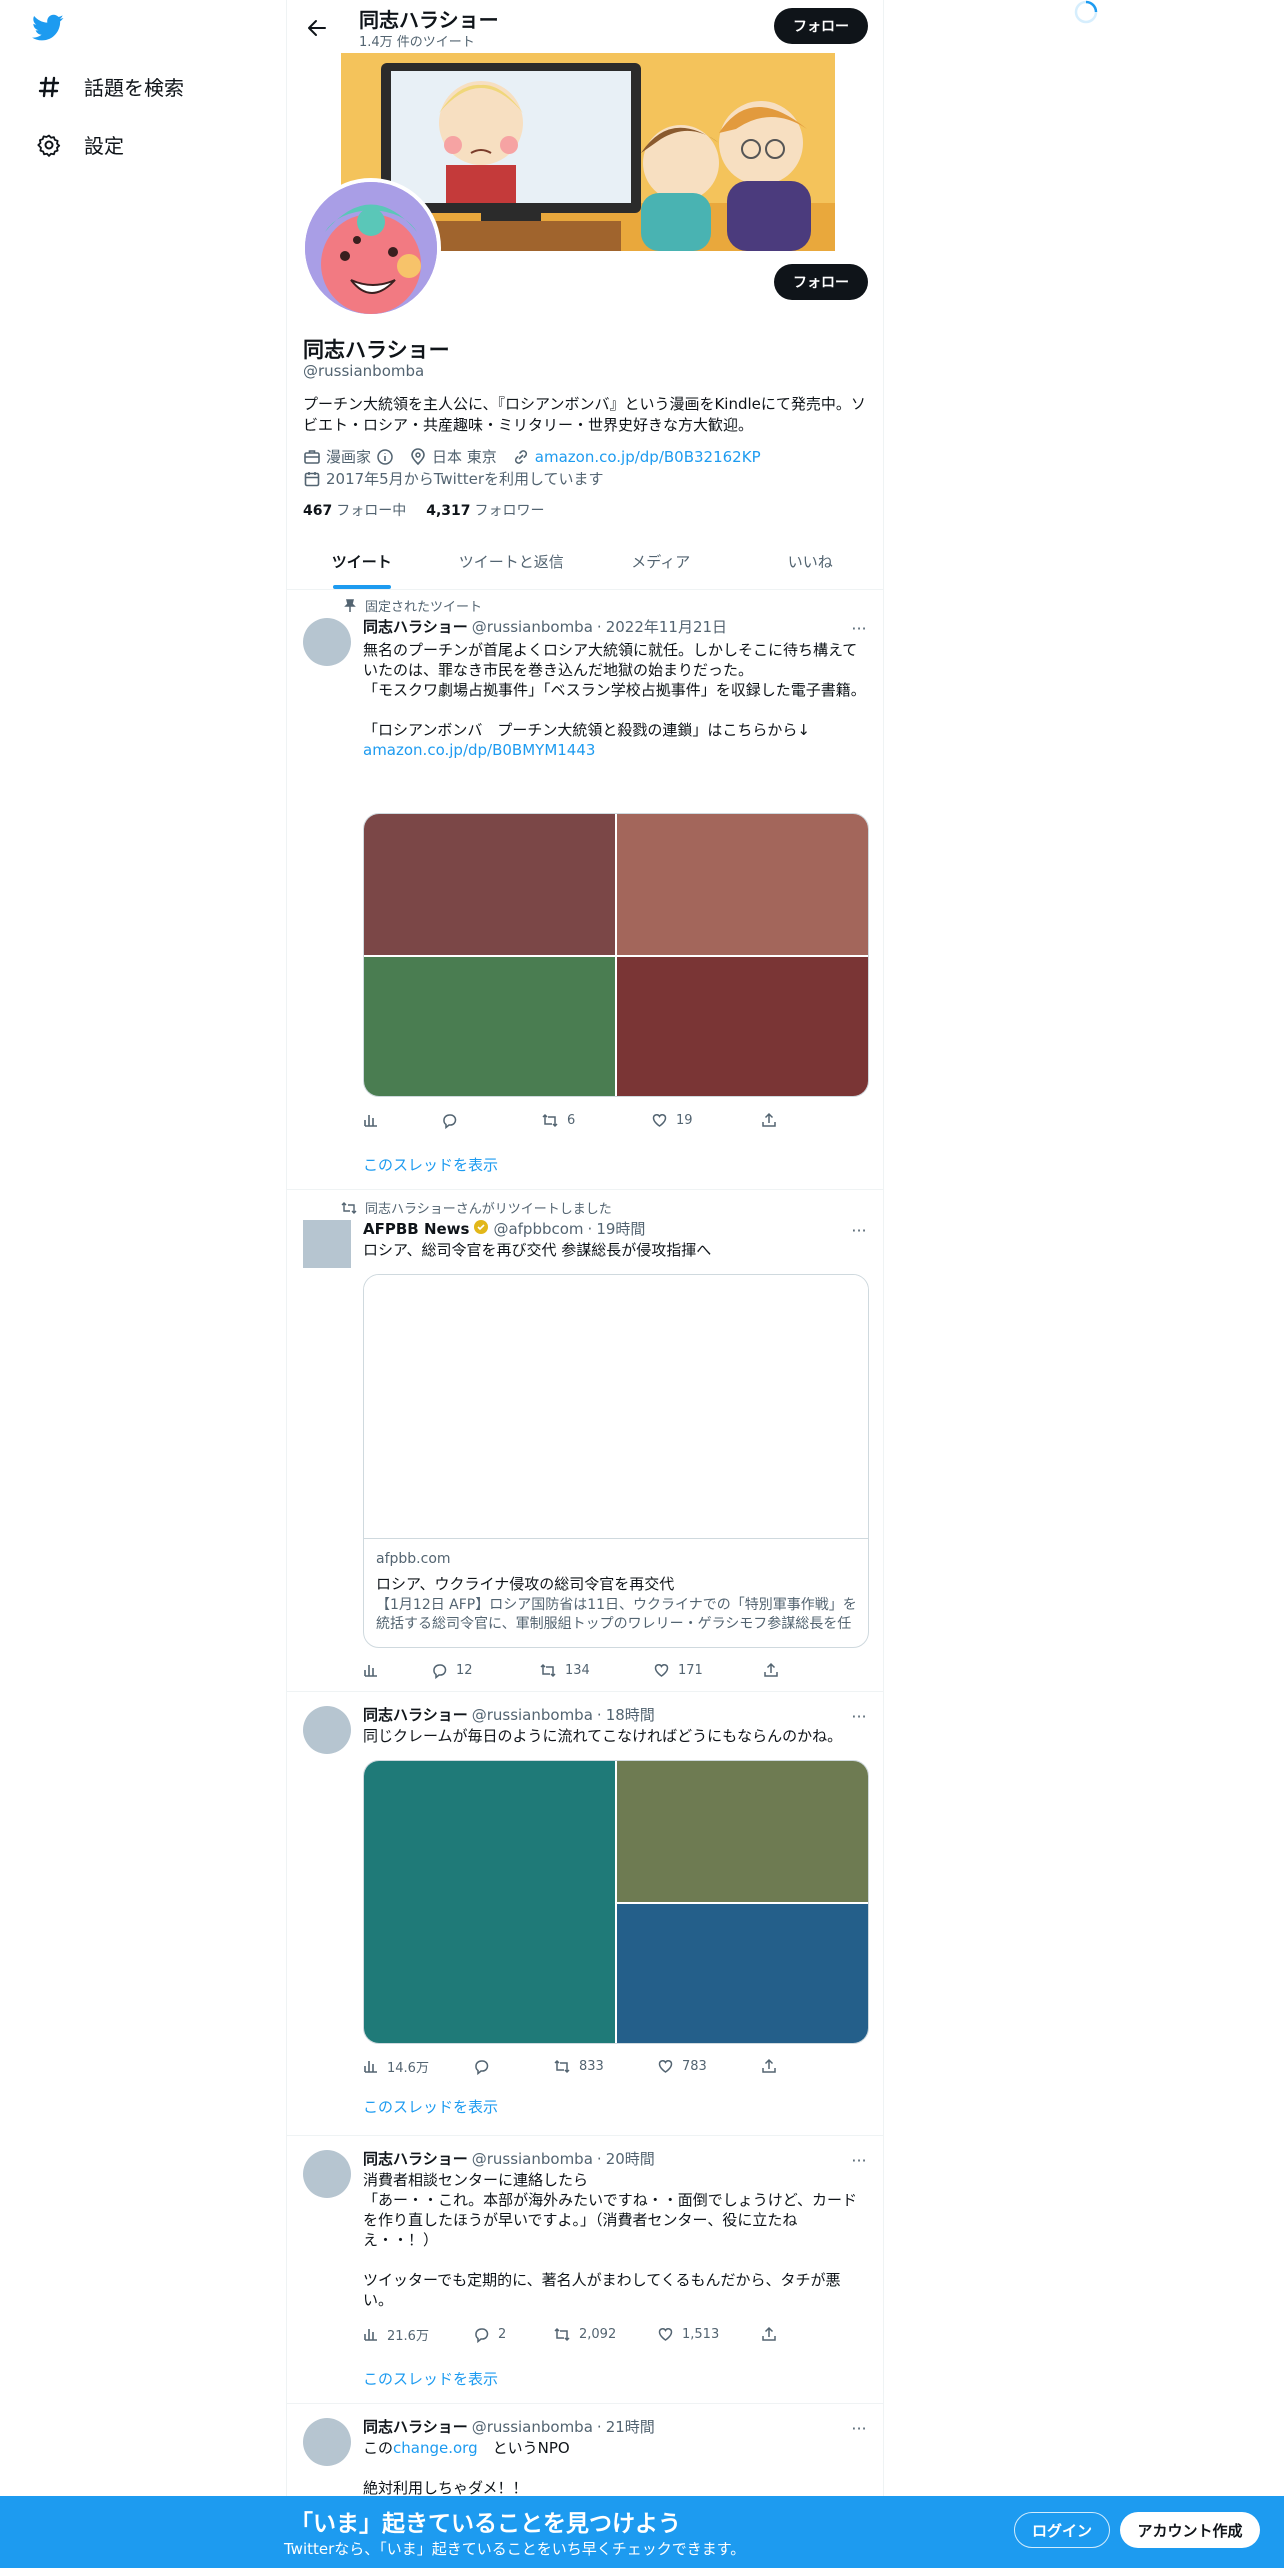 Image resolution: width=1284 pixels, height=2568 pixels. Describe the element at coordinates (429, 20) in the screenshot. I see `header-profile-name: 同志ハラショー` at that location.